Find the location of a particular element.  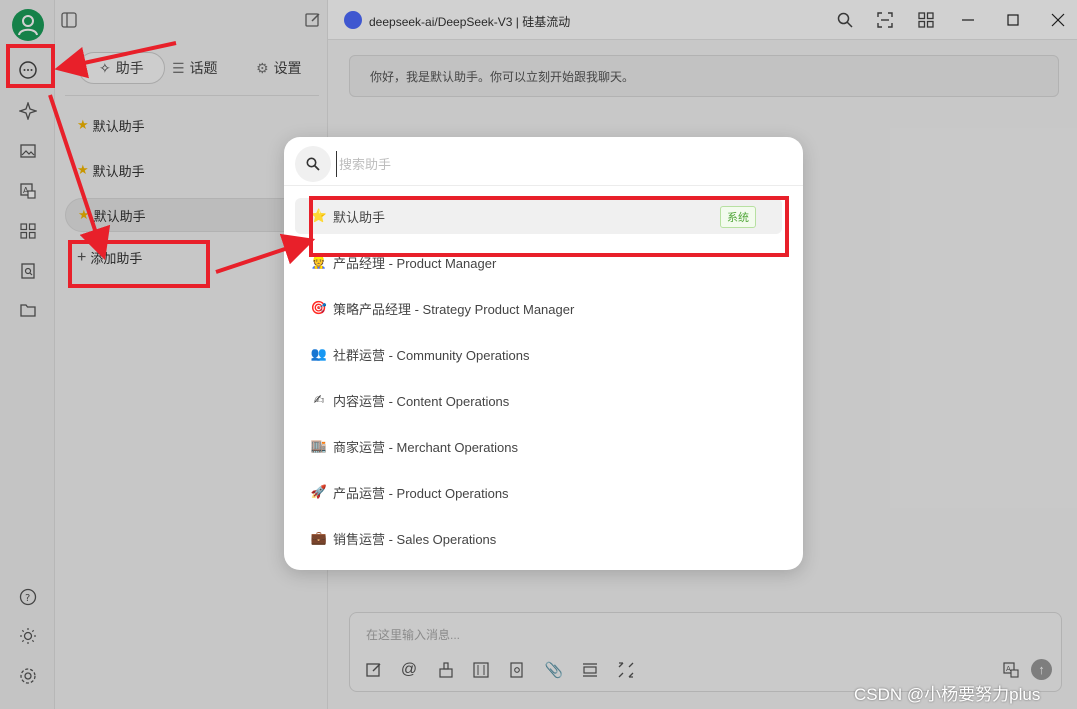

briefcase-icon: 💼 is located at coordinates (319, 537).